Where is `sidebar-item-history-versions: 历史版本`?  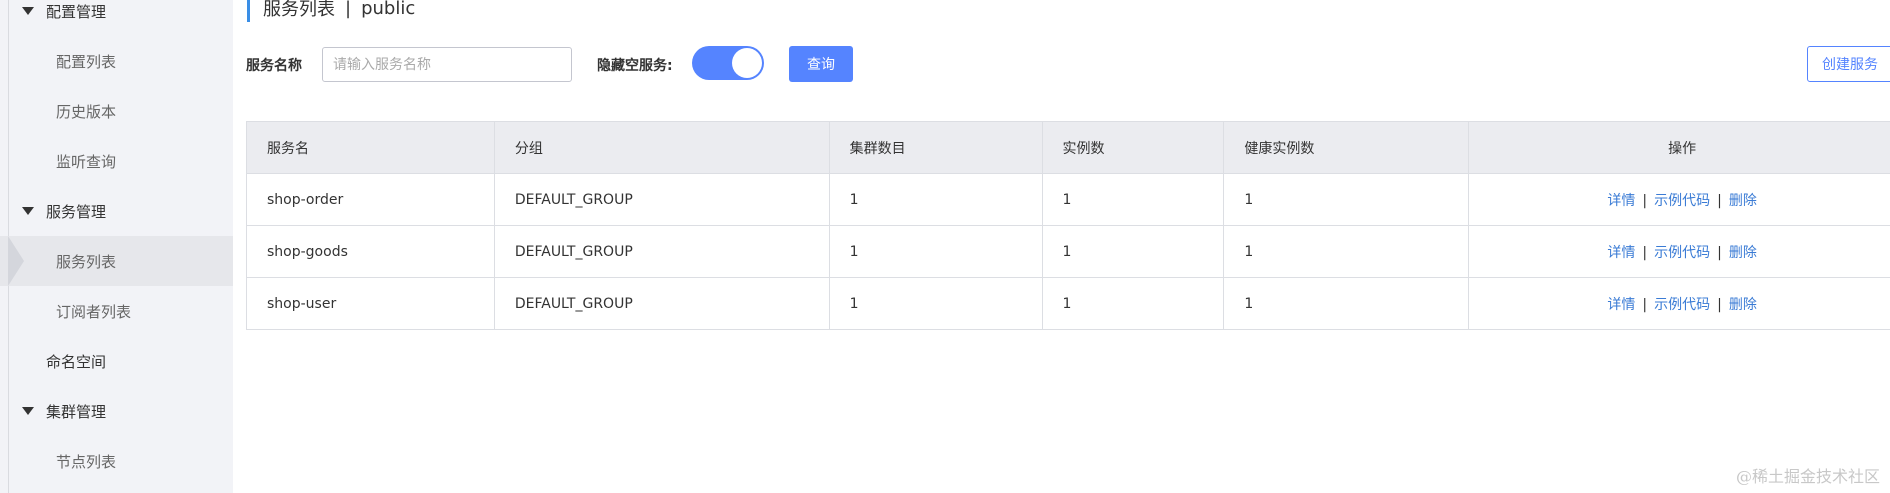
sidebar-item-history-versions: 历史版本 is located at coordinates (116, 111).